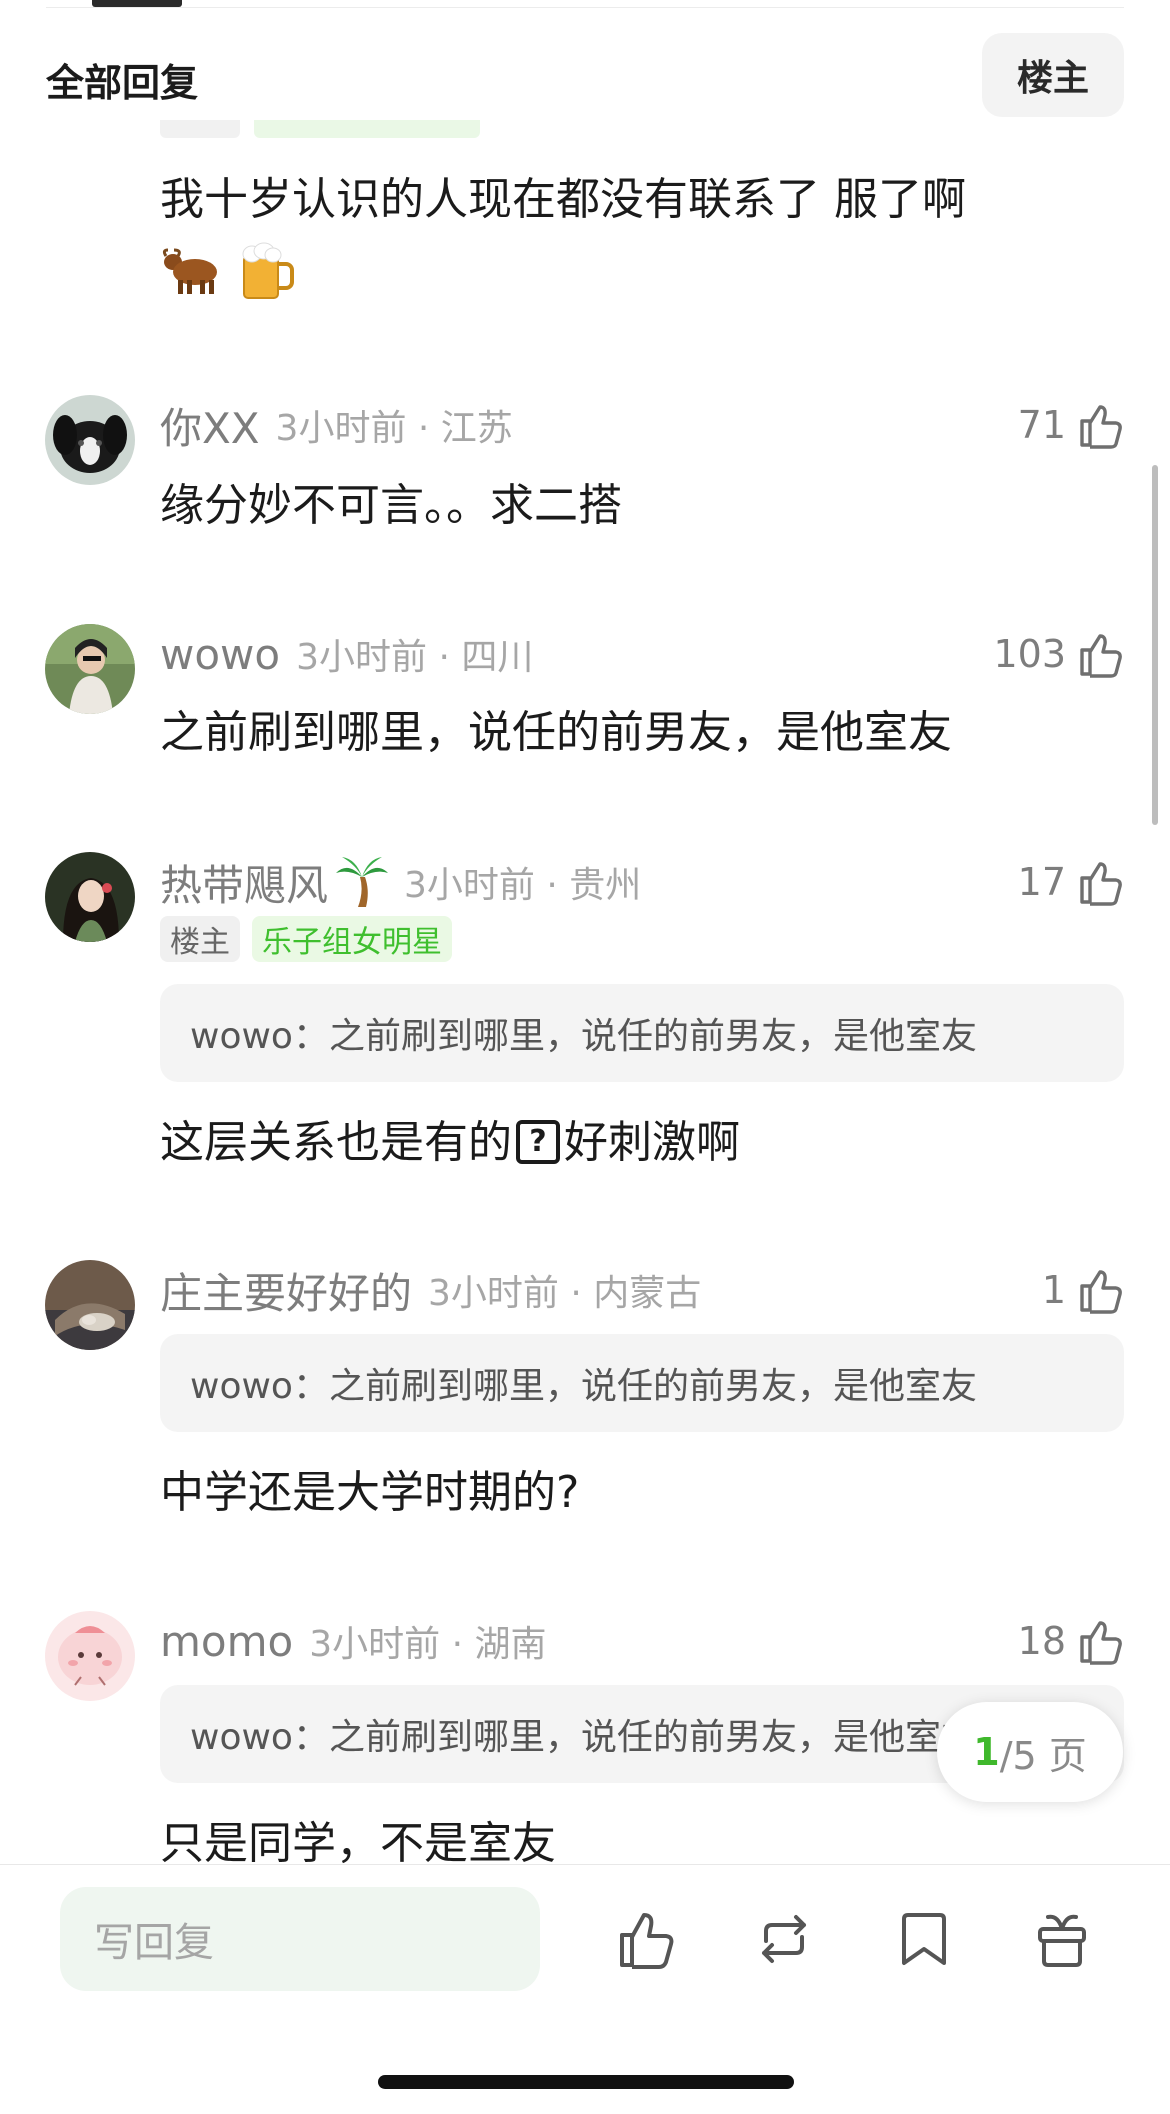 The height and width of the screenshot is (2114, 1170). What do you see at coordinates (300, 1939) in the screenshot?
I see `reply-input: 写回复` at bounding box center [300, 1939].